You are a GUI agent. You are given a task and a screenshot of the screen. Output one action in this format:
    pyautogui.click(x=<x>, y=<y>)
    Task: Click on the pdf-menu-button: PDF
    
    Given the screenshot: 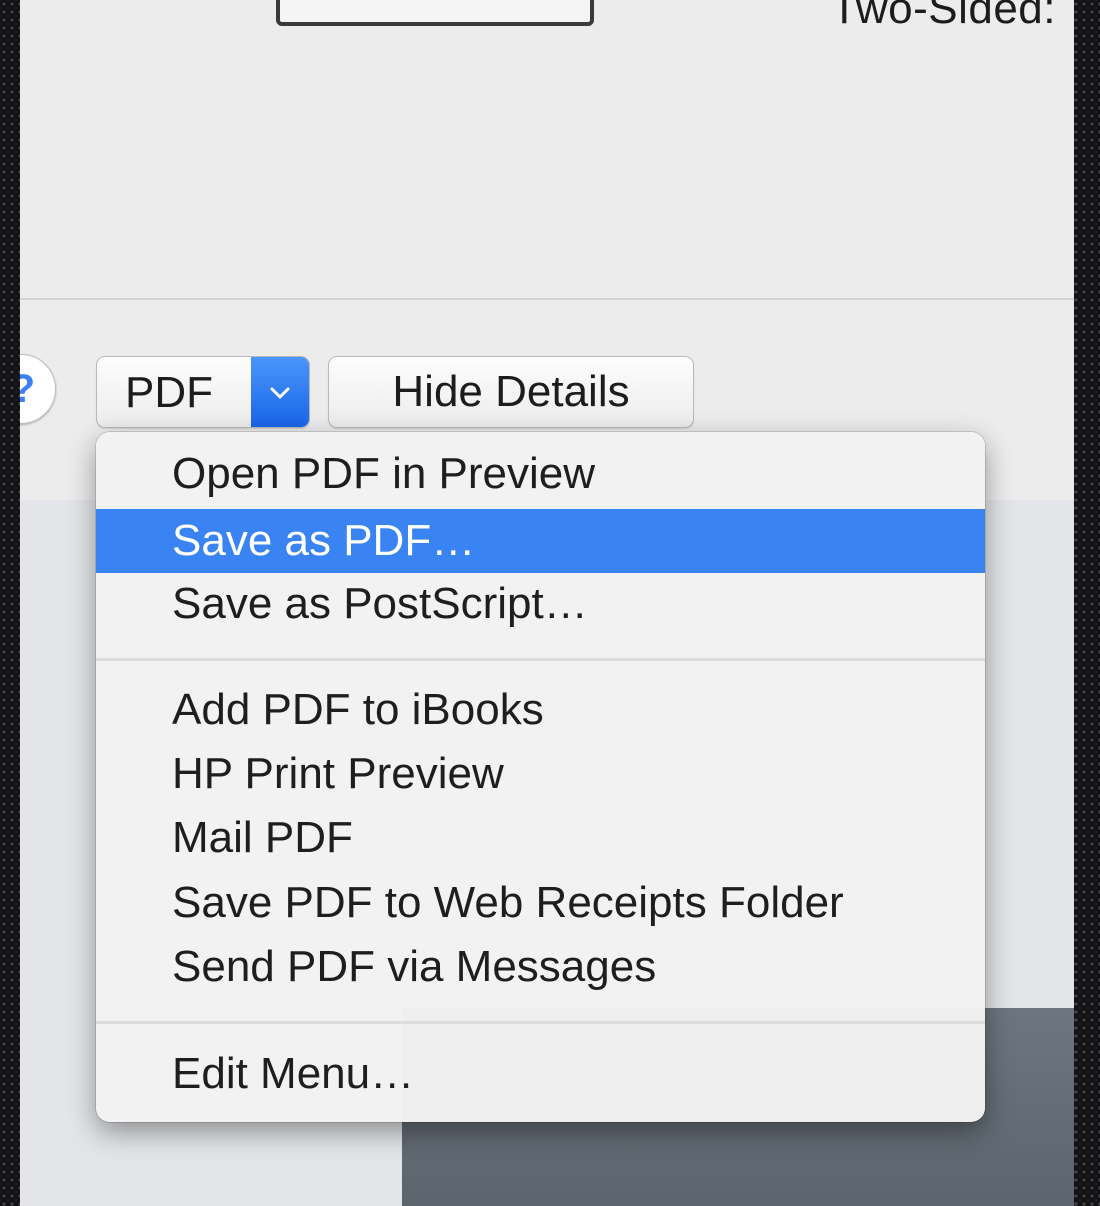 What is the action you would take?
    pyautogui.click(x=203, y=392)
    